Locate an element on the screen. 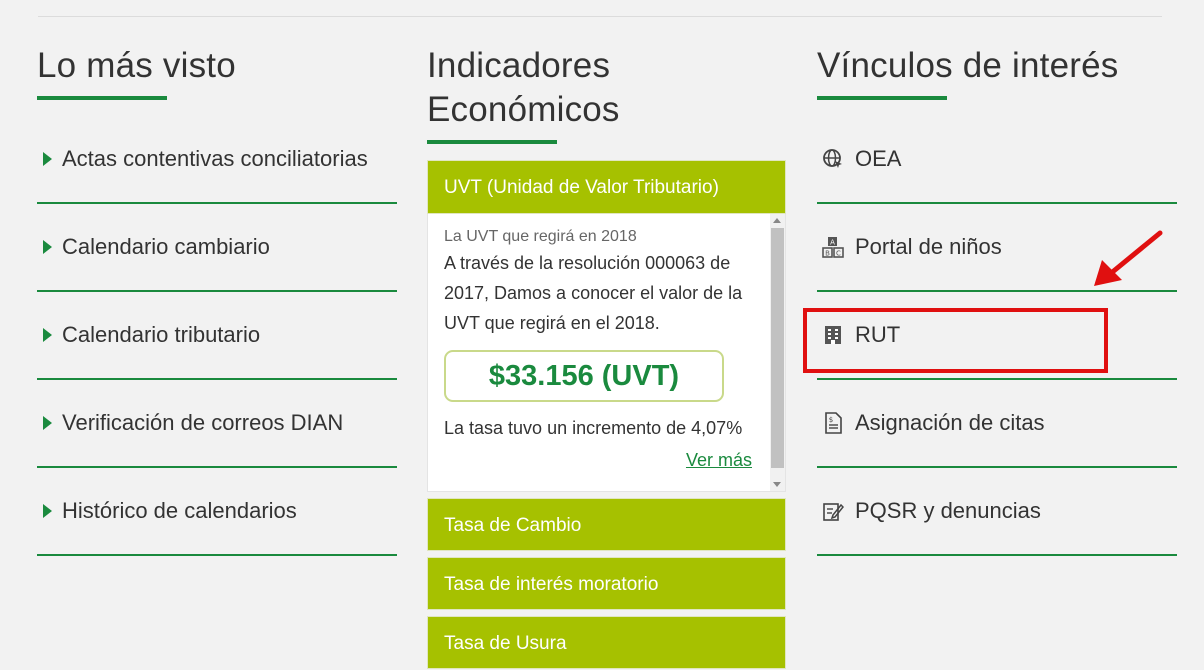 This screenshot has width=1204, height=670. list-item-label: Actas contentivas conciliatorias is located at coordinates (215, 158).